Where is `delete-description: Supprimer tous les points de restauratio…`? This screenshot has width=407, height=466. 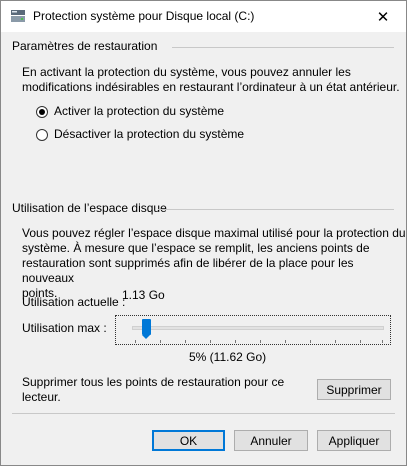
delete-description: Supprimer tous les points de restauratio… is located at coordinates (153, 390).